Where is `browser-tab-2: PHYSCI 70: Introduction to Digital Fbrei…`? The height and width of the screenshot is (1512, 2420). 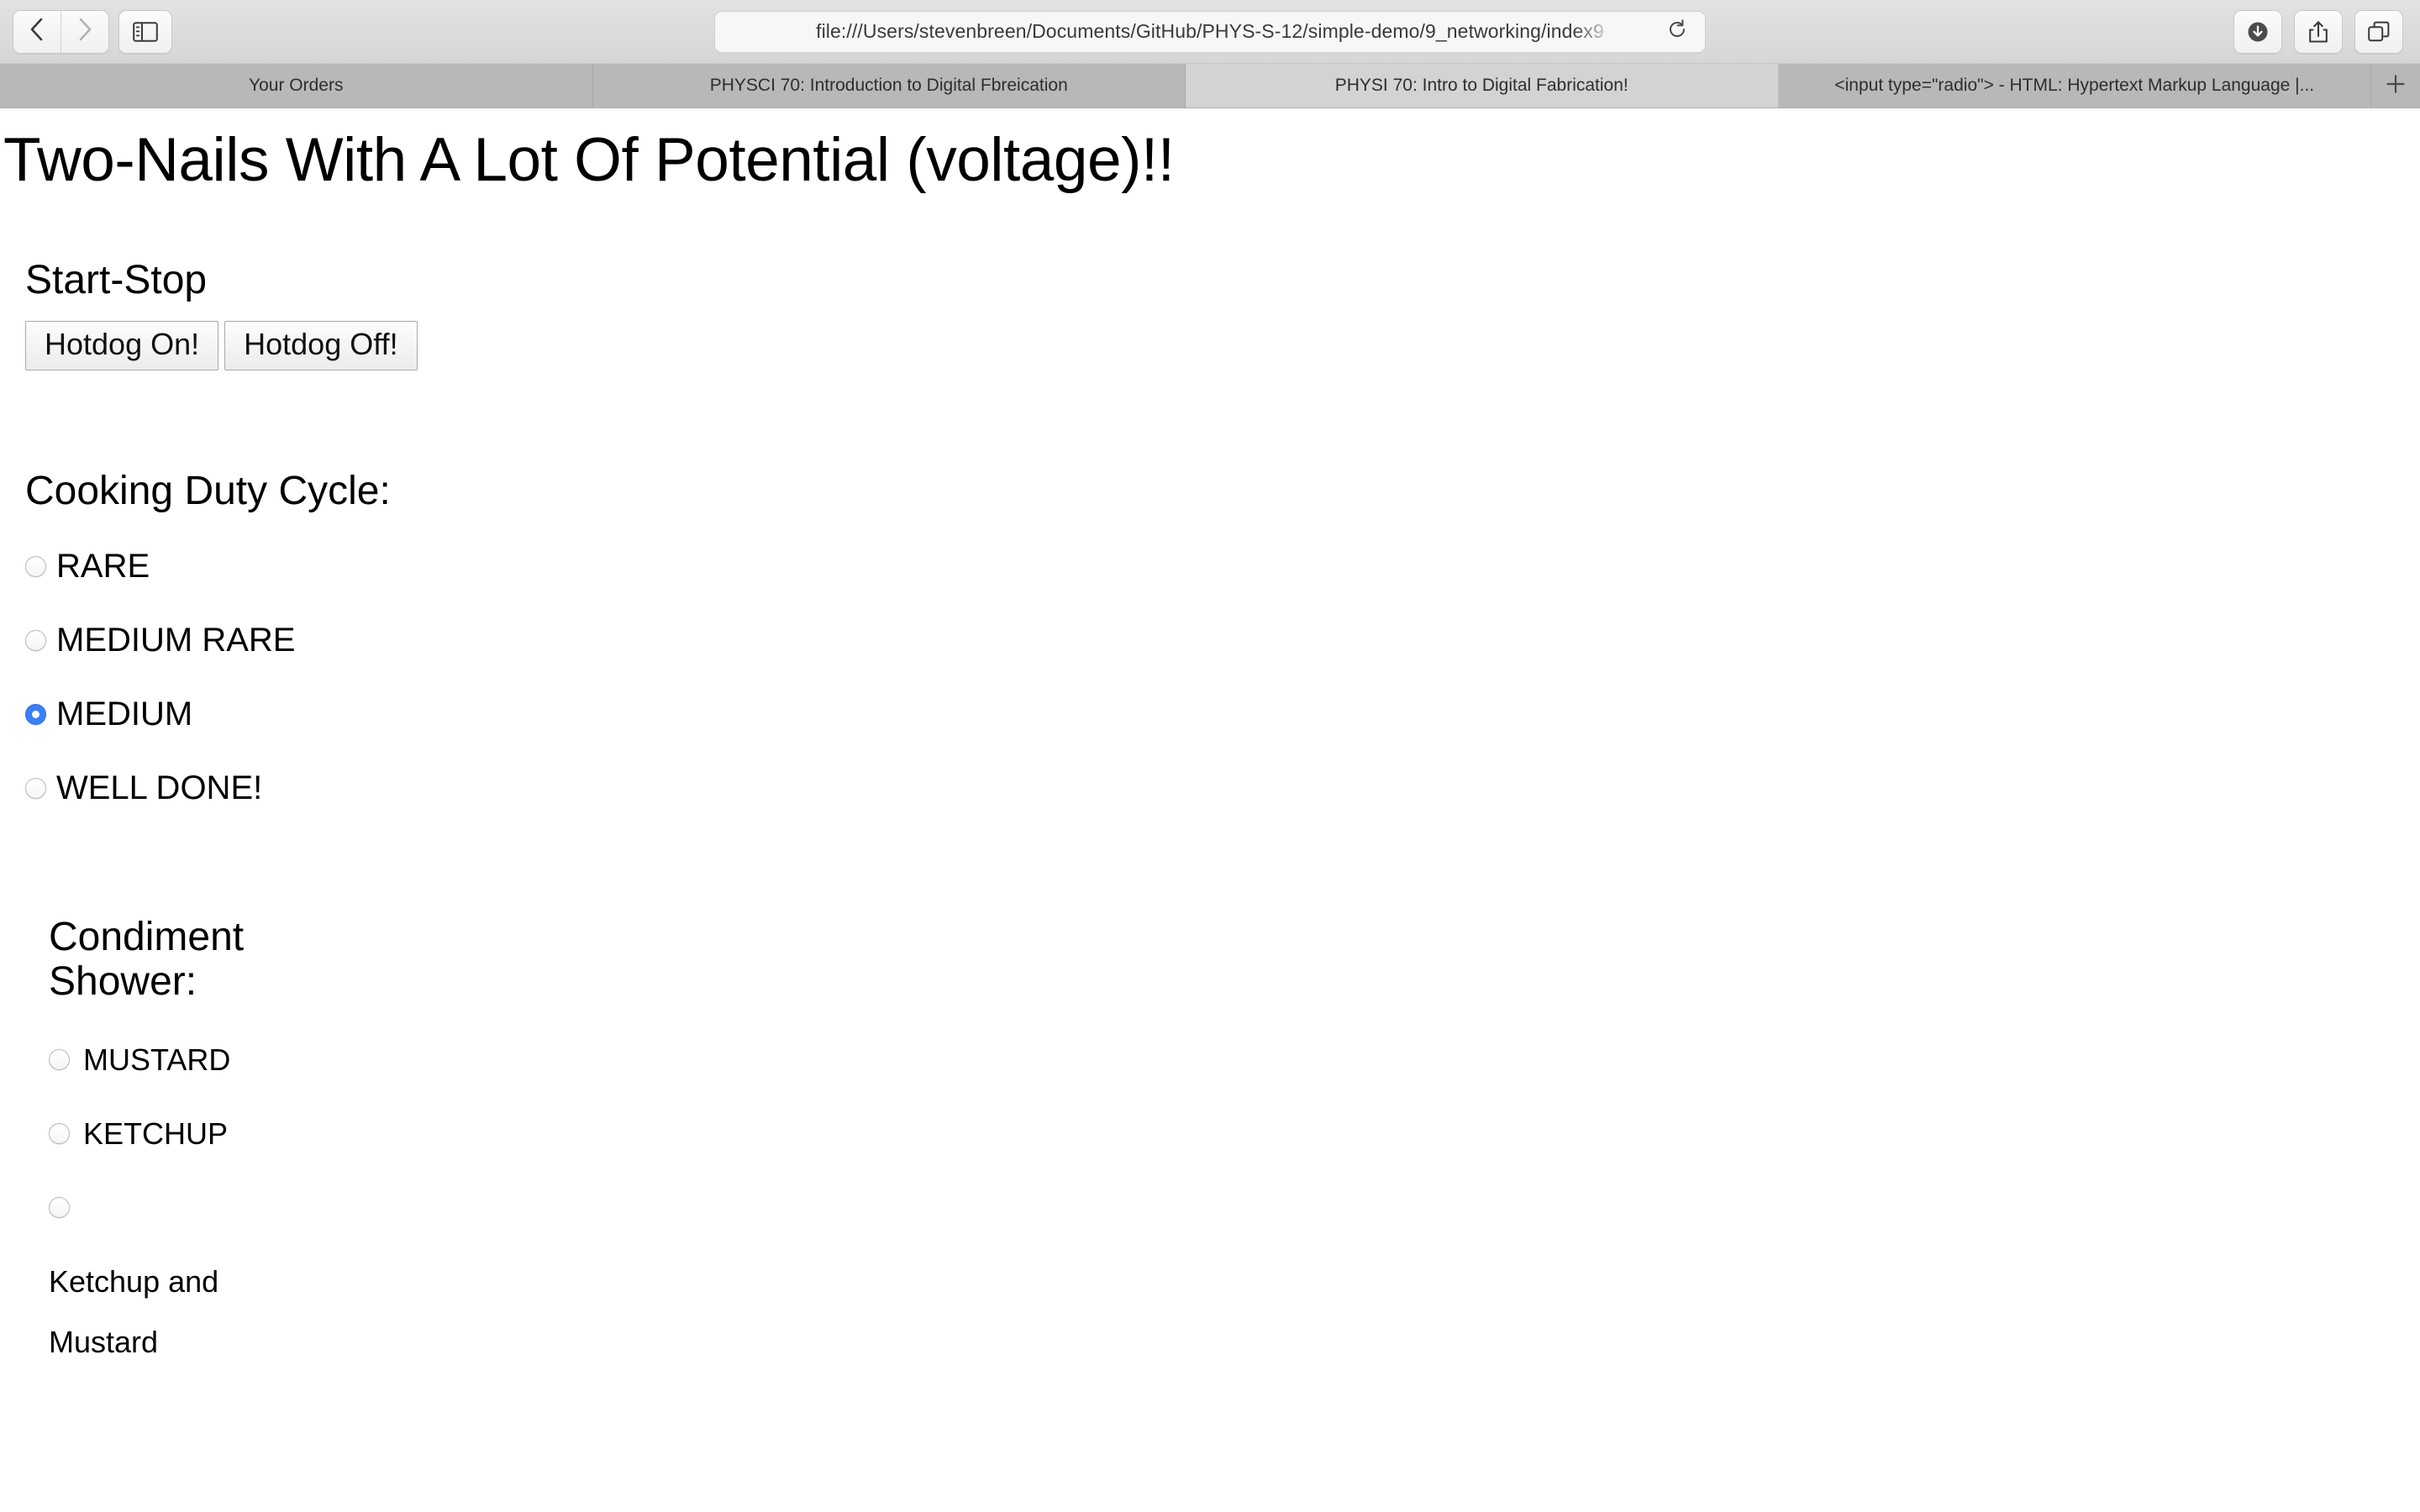
browser-tab-2: PHYSCI 70: Introduction to Digital Fbrei… is located at coordinates (889, 86).